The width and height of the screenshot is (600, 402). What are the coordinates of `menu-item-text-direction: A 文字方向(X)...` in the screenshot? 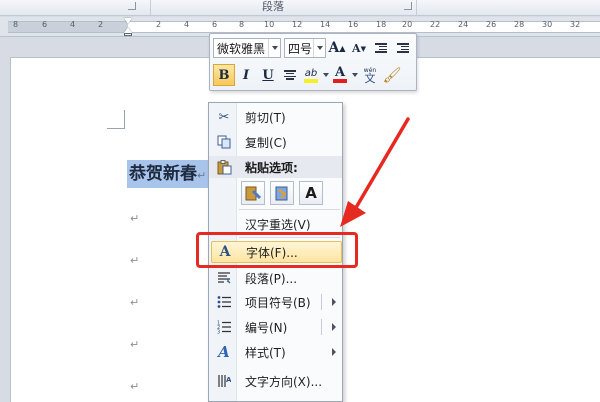 It's located at (276, 381).